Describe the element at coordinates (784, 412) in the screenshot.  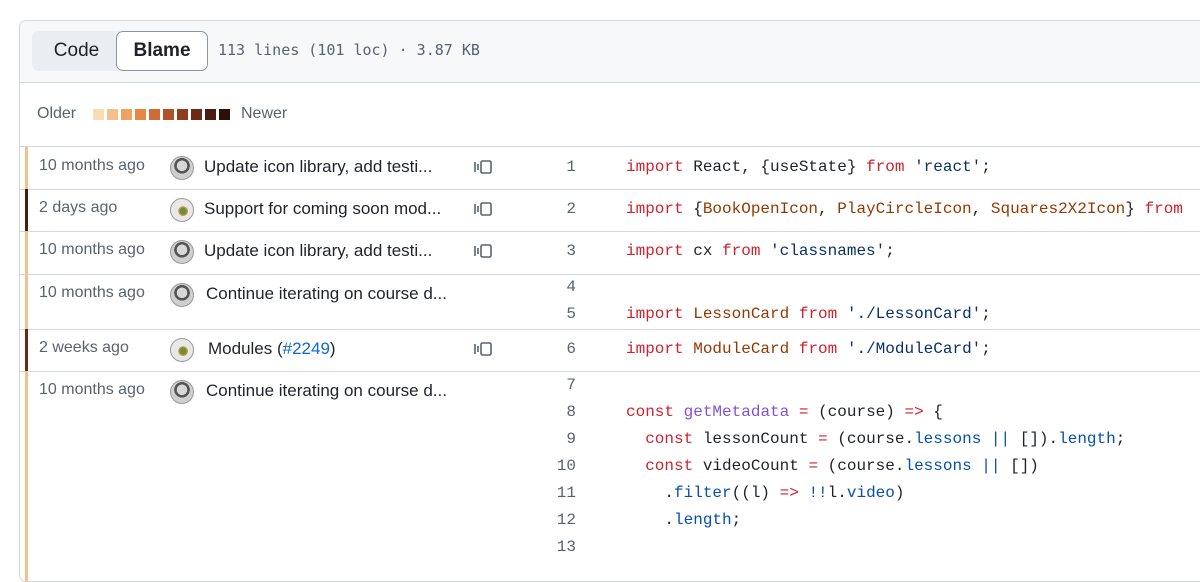
I see `code-line: const getMetadata = (course) => {` at that location.